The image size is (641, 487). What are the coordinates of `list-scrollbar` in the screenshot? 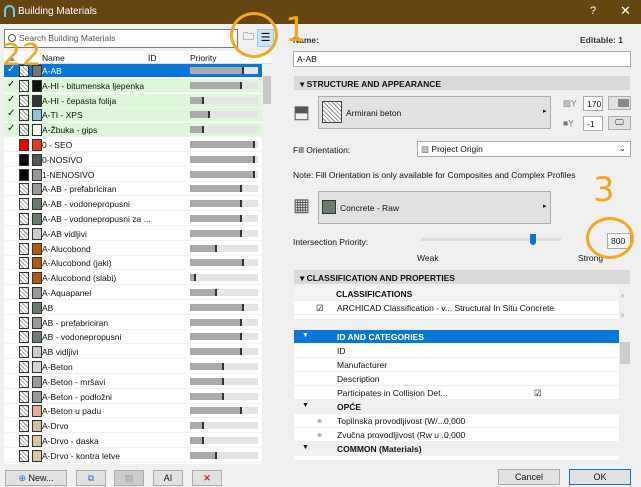 It's located at (267, 264).